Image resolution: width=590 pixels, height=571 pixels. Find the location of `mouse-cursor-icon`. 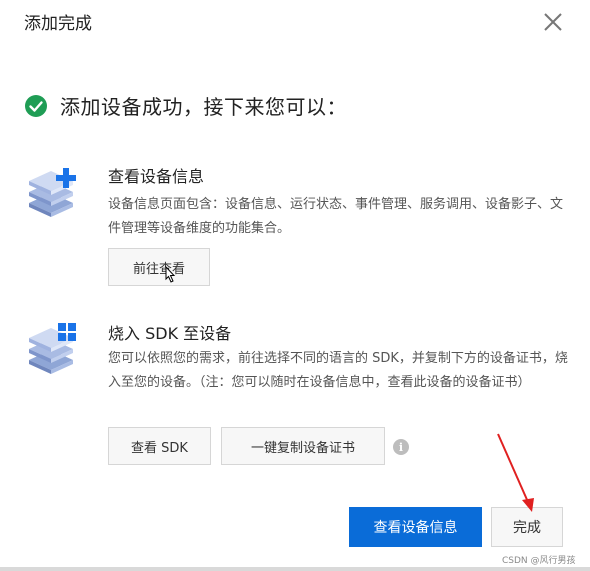

mouse-cursor-icon is located at coordinates (170, 274).